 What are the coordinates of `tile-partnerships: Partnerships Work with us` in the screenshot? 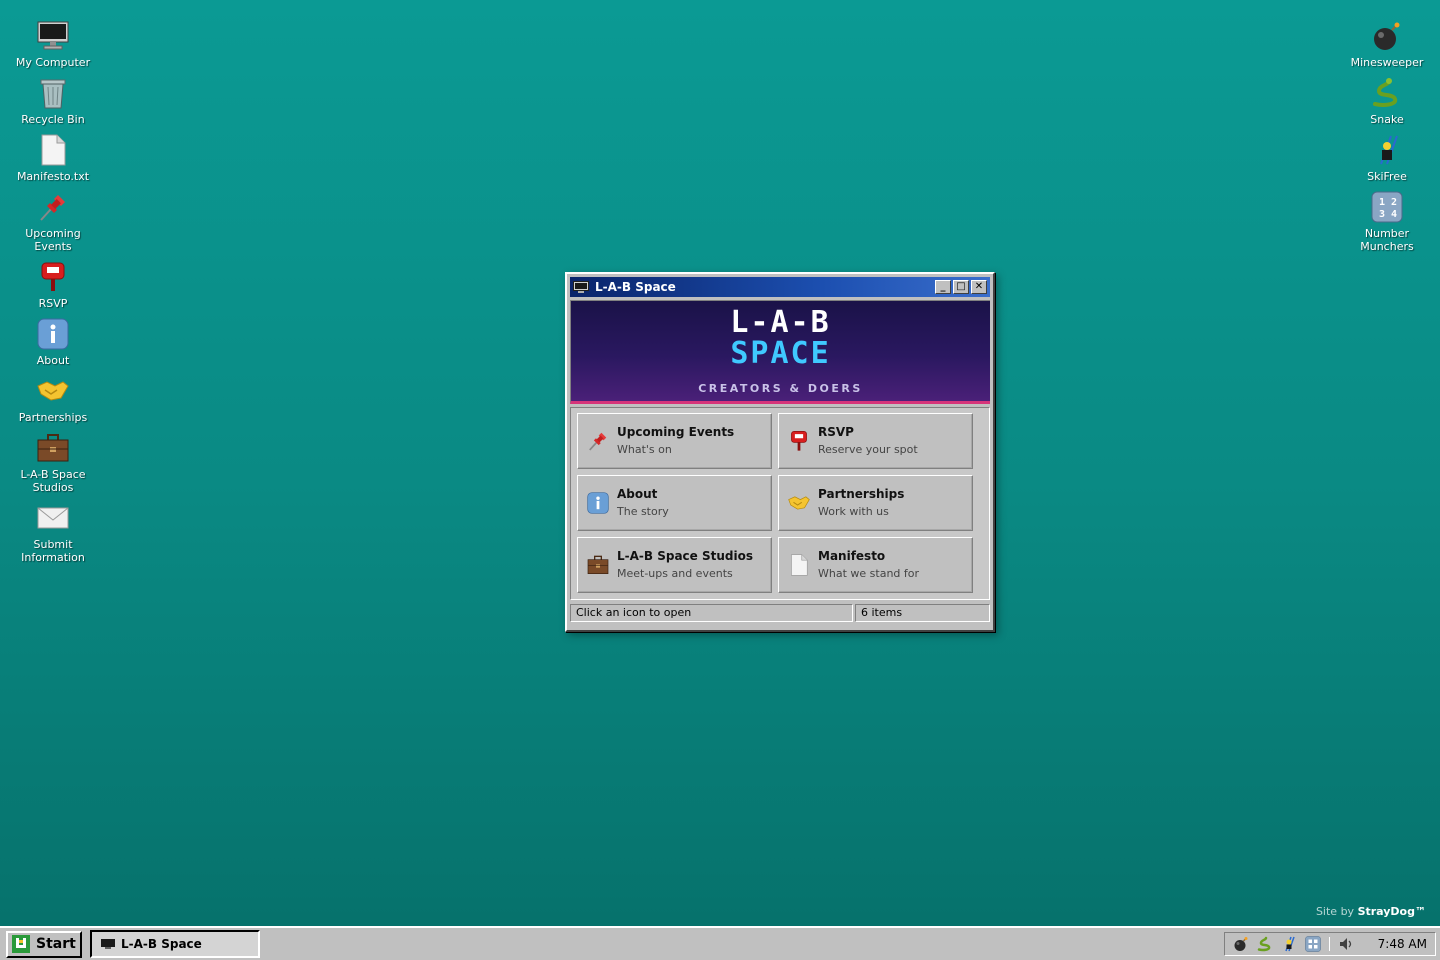 It's located at (875, 503).